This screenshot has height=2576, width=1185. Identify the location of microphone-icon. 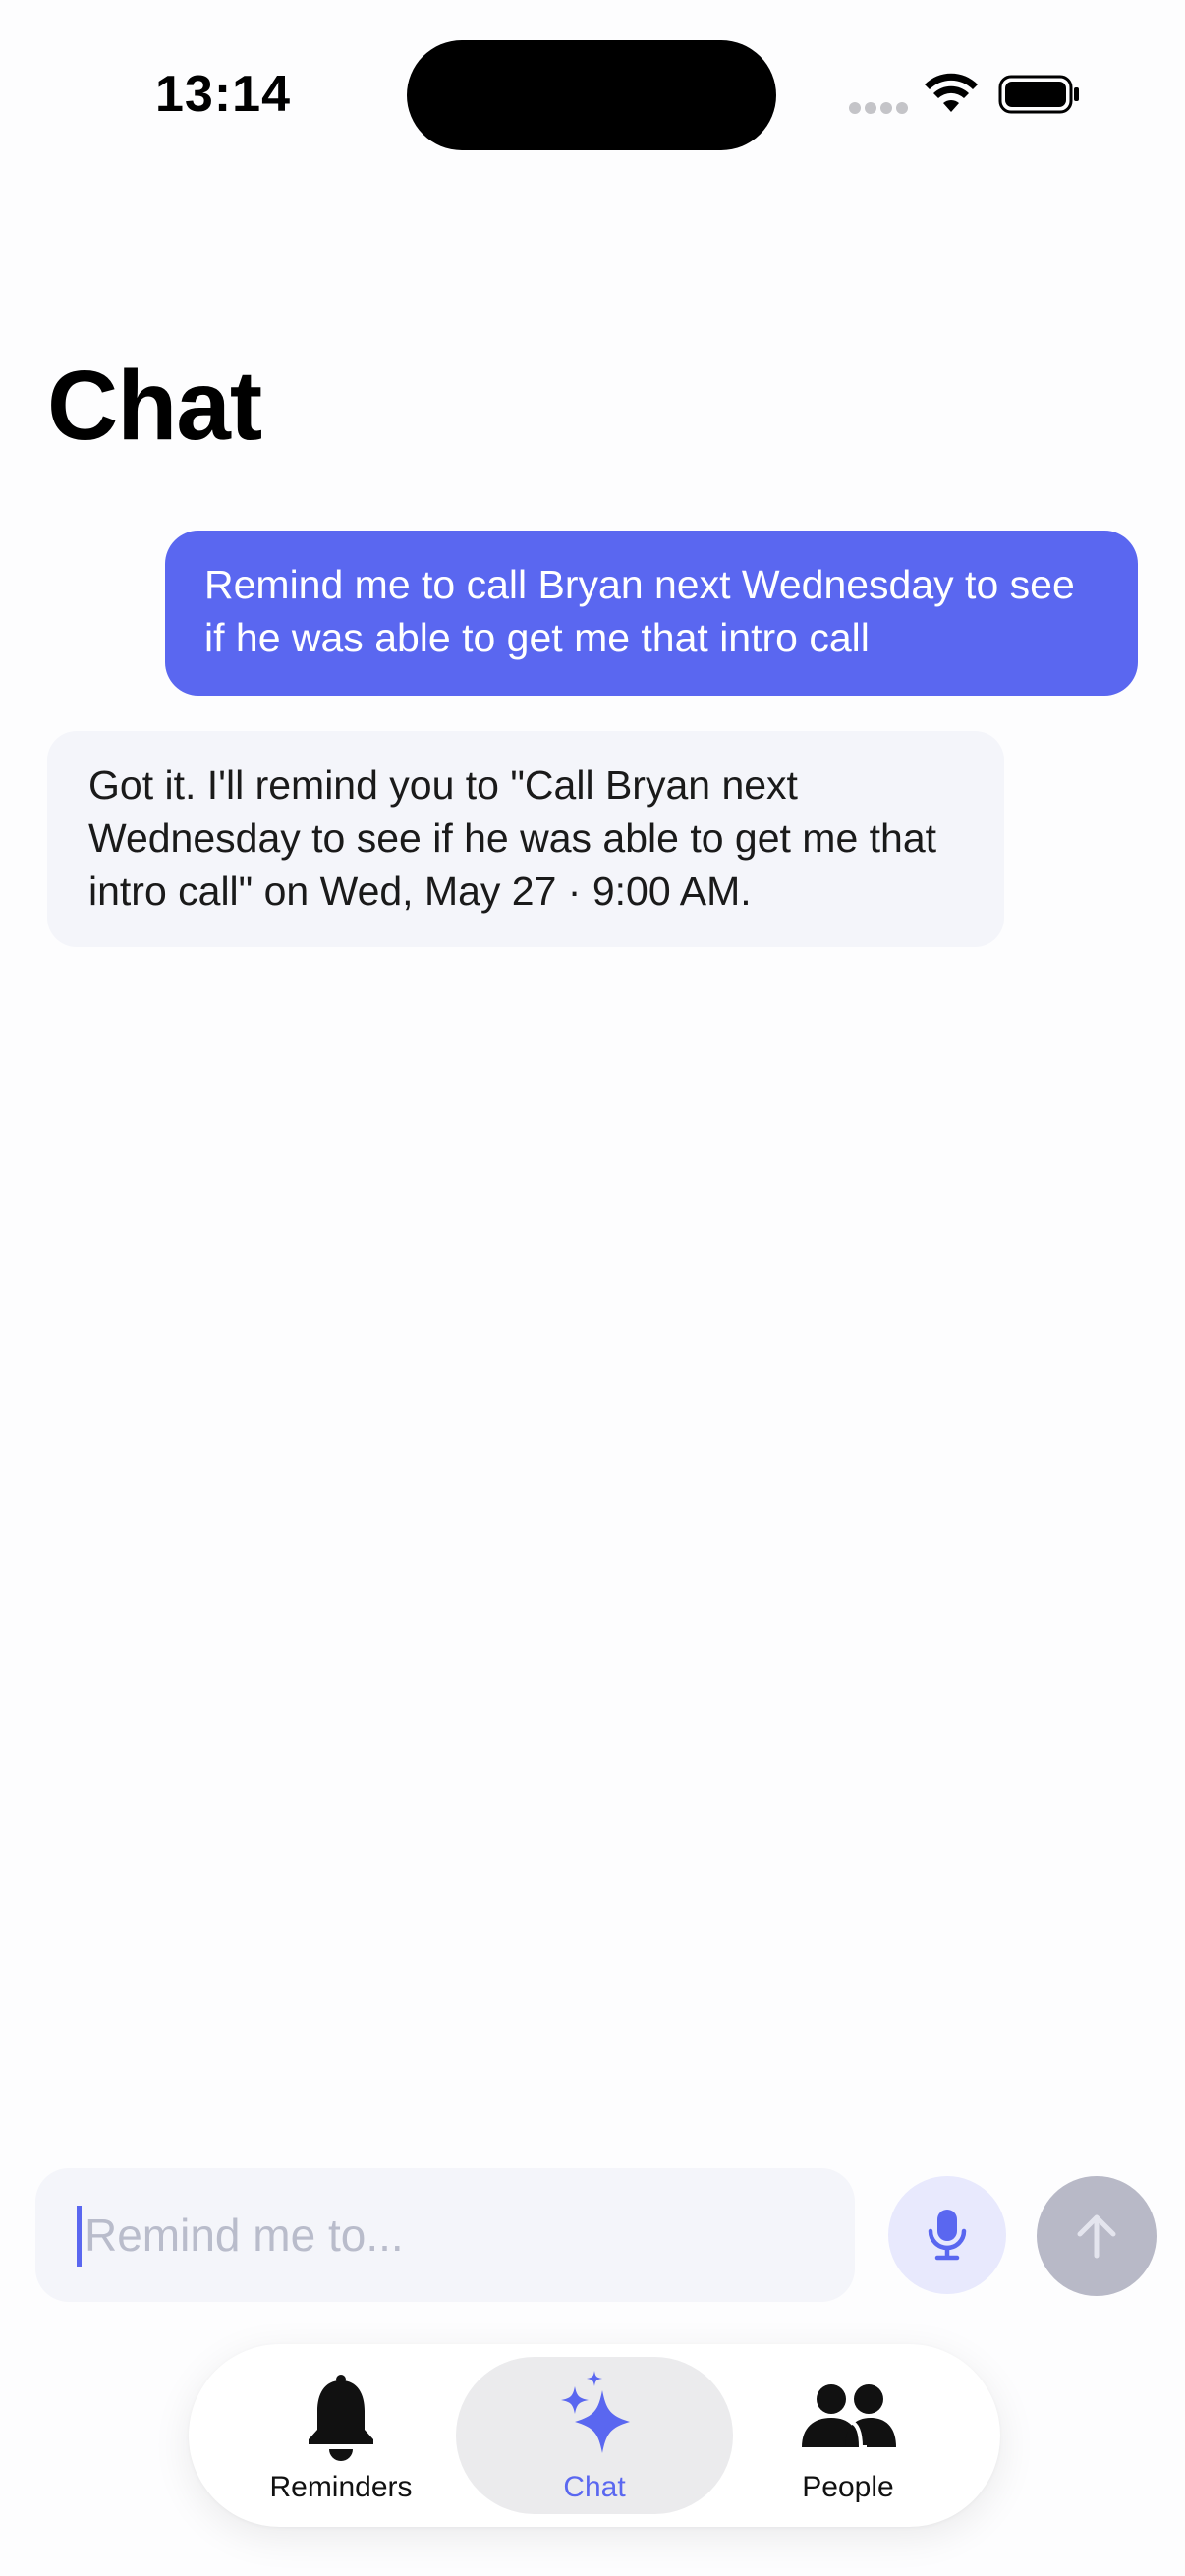
(948, 2235).